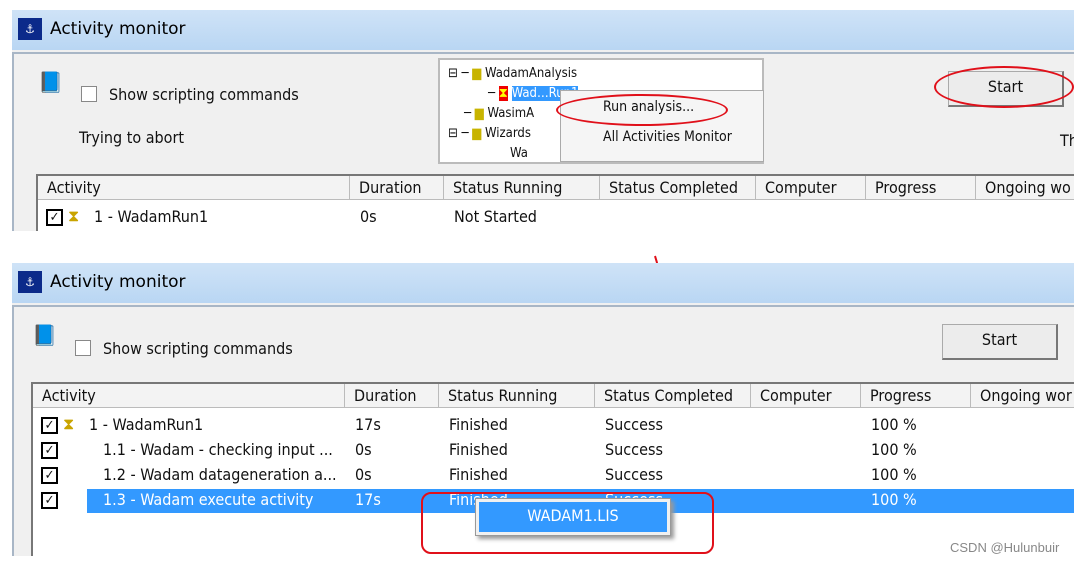 This screenshot has width=1084, height=563. I want to click on row-activity: 1.3 - Wadam execute activity, so click(208, 500).